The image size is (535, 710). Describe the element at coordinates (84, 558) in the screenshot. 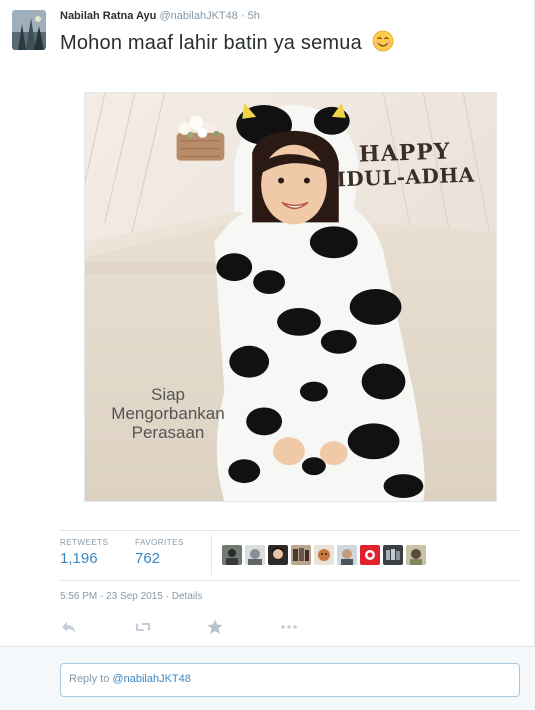

I see `retweets-count: 1,196` at that location.